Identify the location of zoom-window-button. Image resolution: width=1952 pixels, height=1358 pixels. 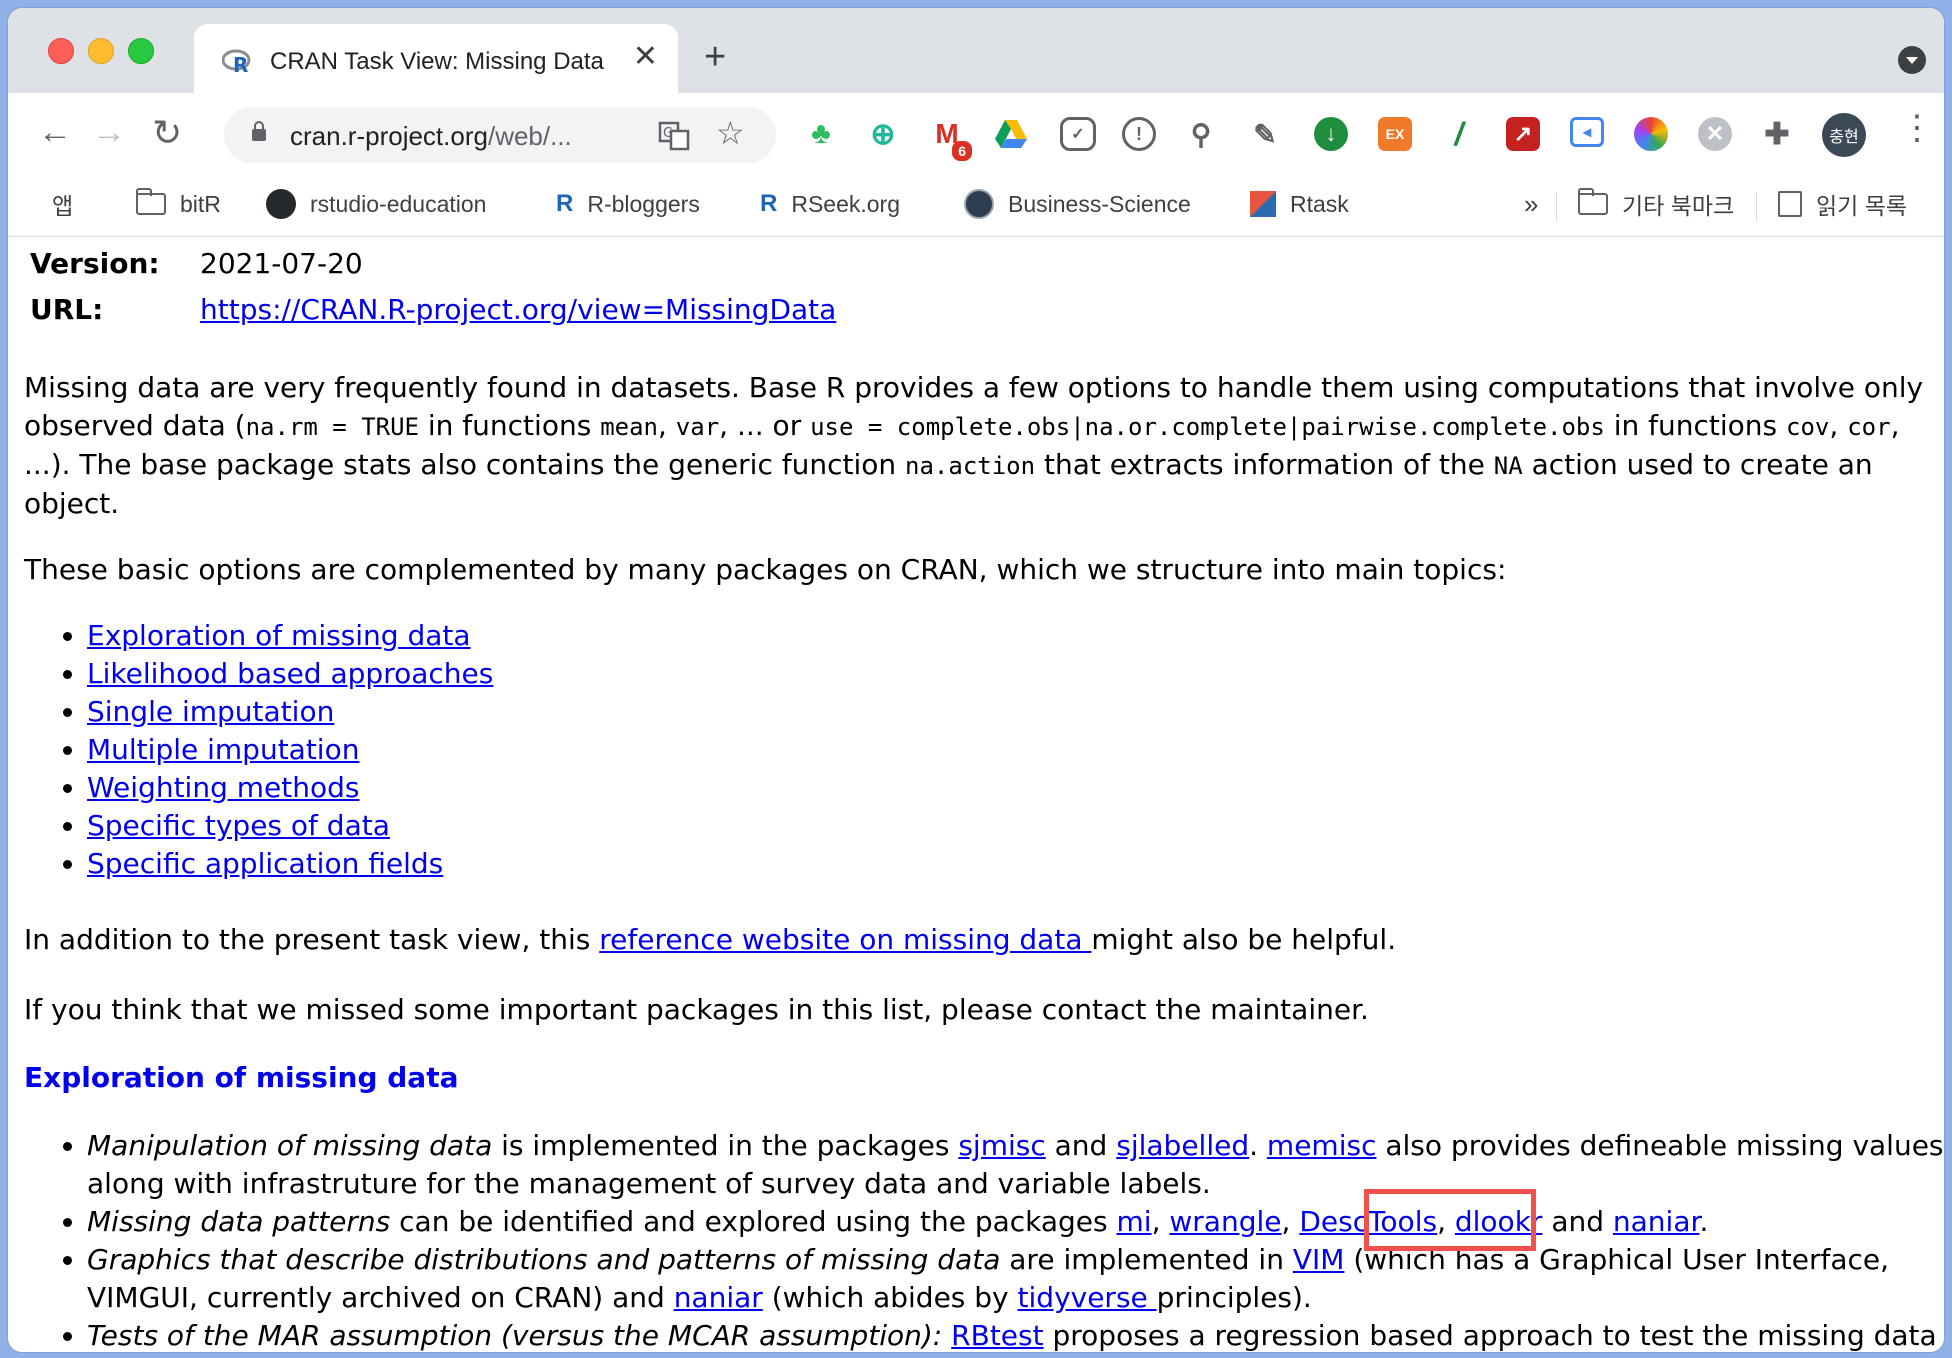
(141, 51).